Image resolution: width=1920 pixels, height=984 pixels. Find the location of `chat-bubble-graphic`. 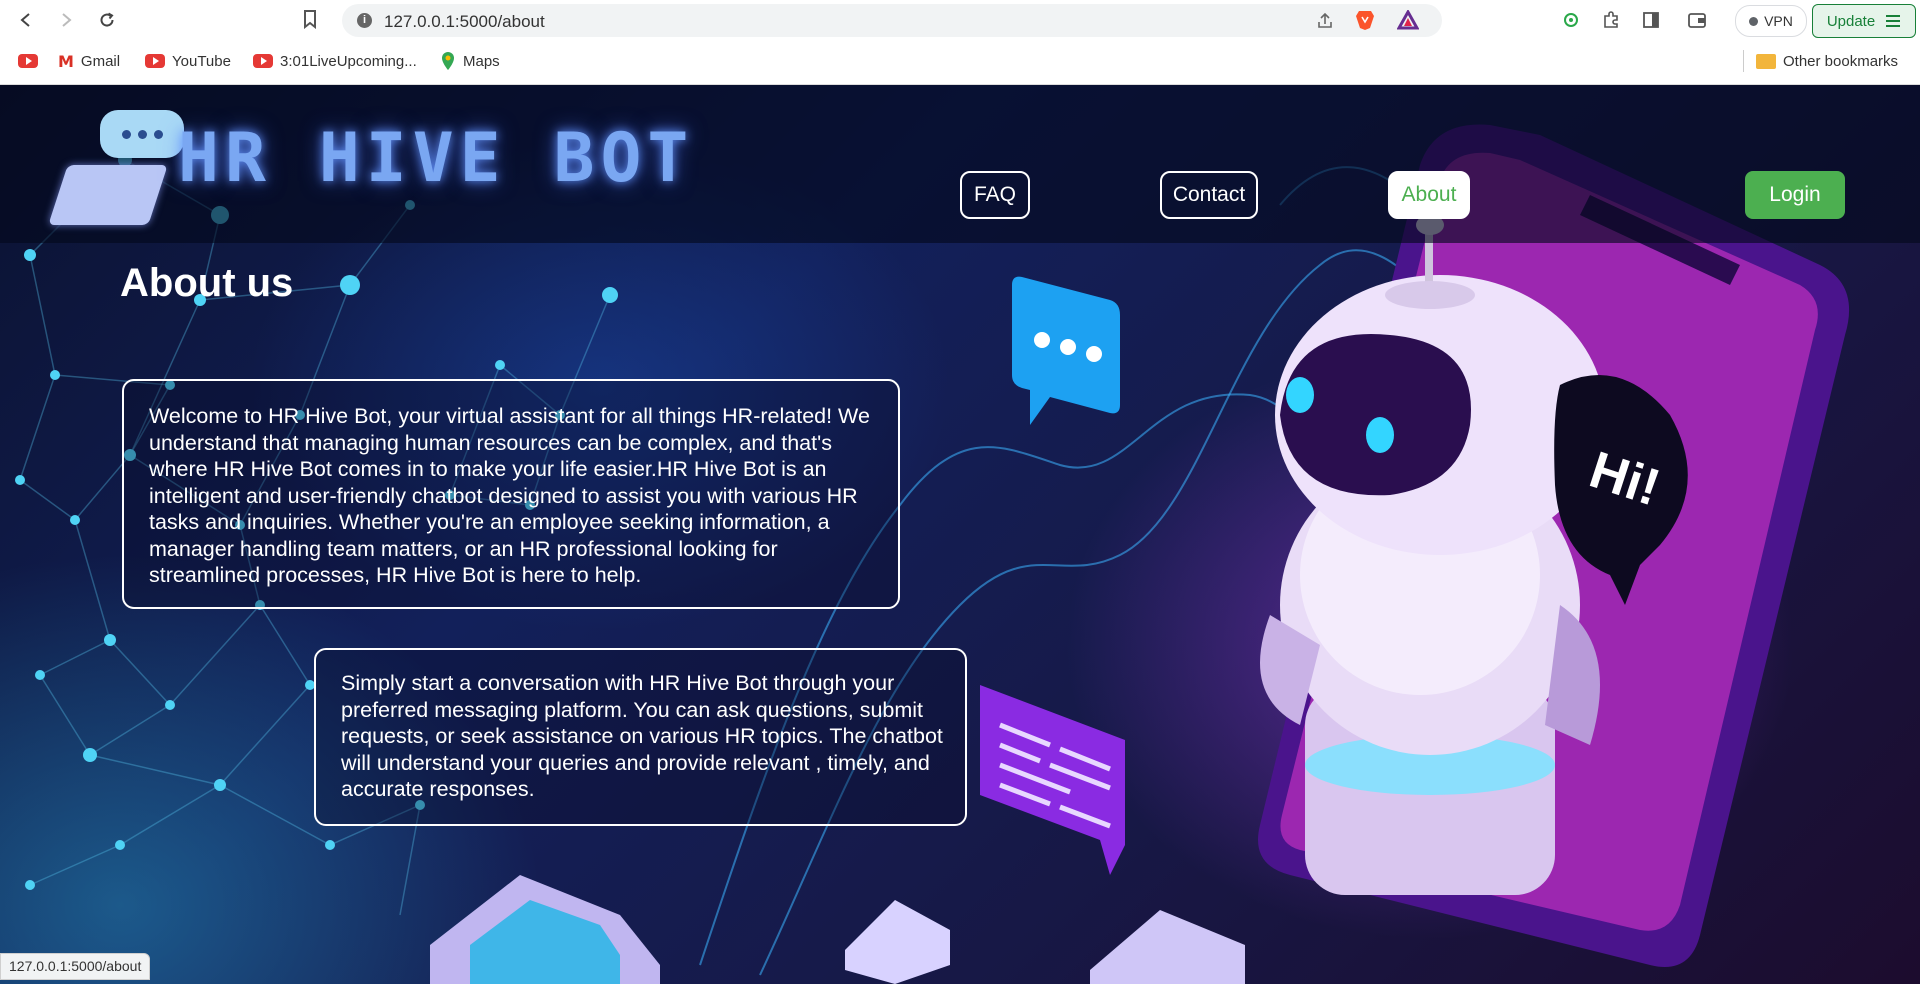

chat-bubble-graphic is located at coordinates (1066, 350).